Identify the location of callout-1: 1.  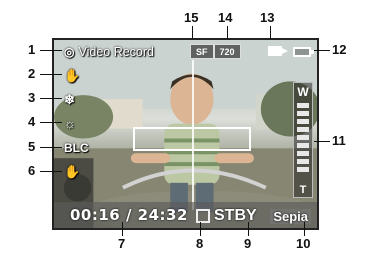
(32, 49).